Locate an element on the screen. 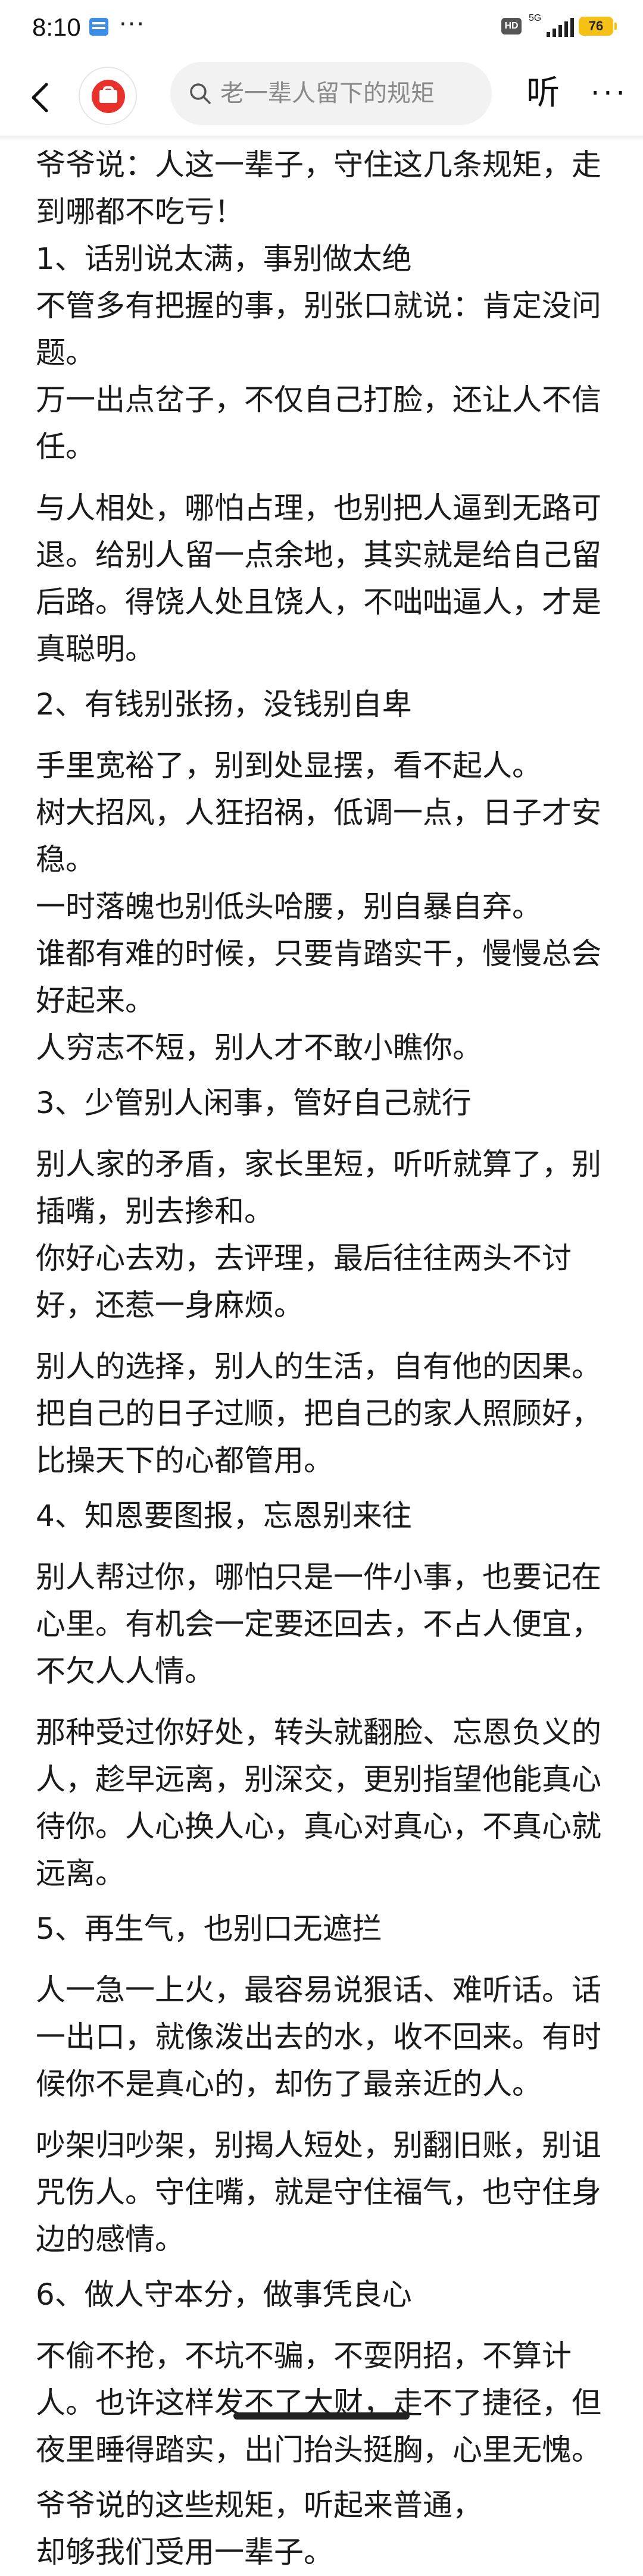 This screenshot has height=2576, width=643. home-indicator is located at coordinates (321, 2416).